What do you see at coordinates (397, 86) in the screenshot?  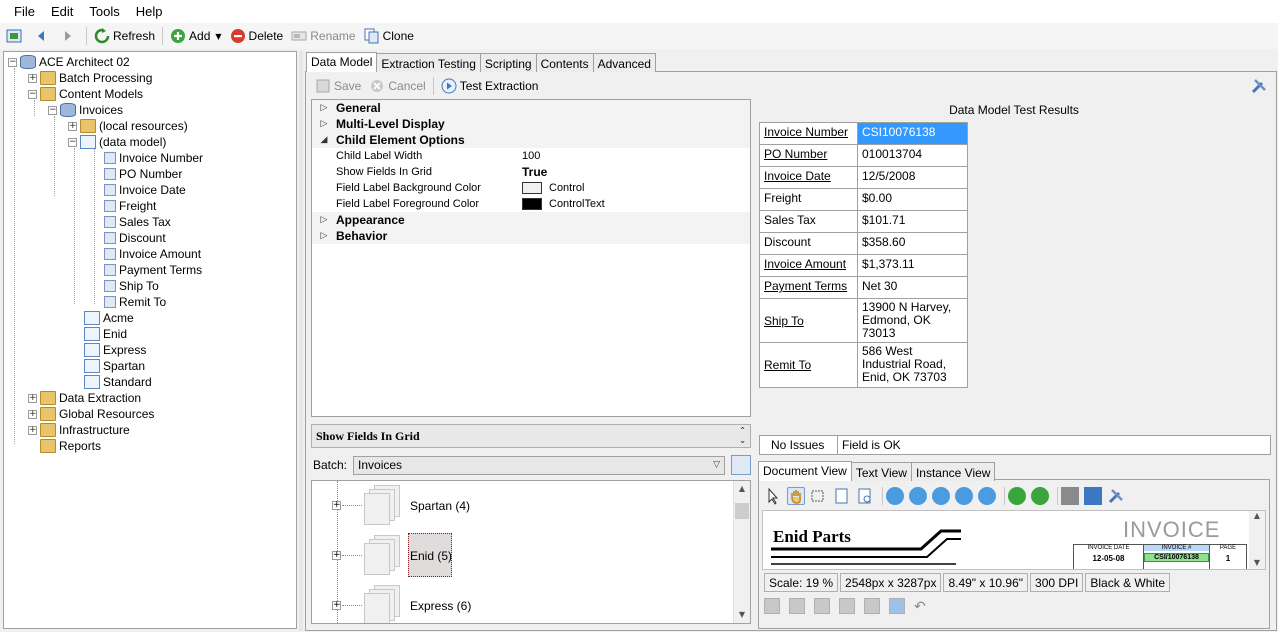 I see `cancel-button: Cancel` at bounding box center [397, 86].